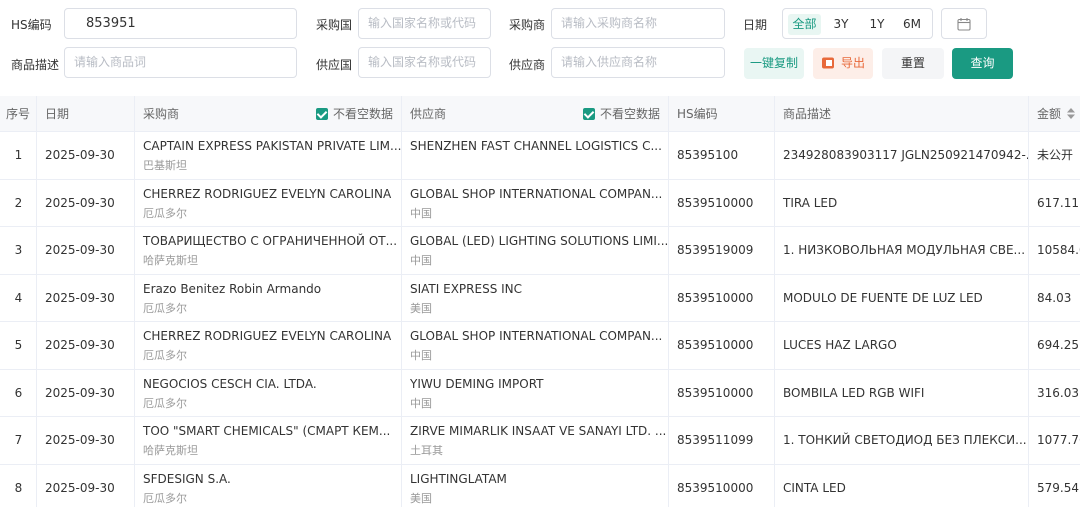 This screenshot has width=1080, height=507. Describe the element at coordinates (268, 440) in the screenshot. I see `cell-buyer: TOO "SMART CHEMICALS" (СМАРТ КЕМ... 哈萨克斯坦` at that location.